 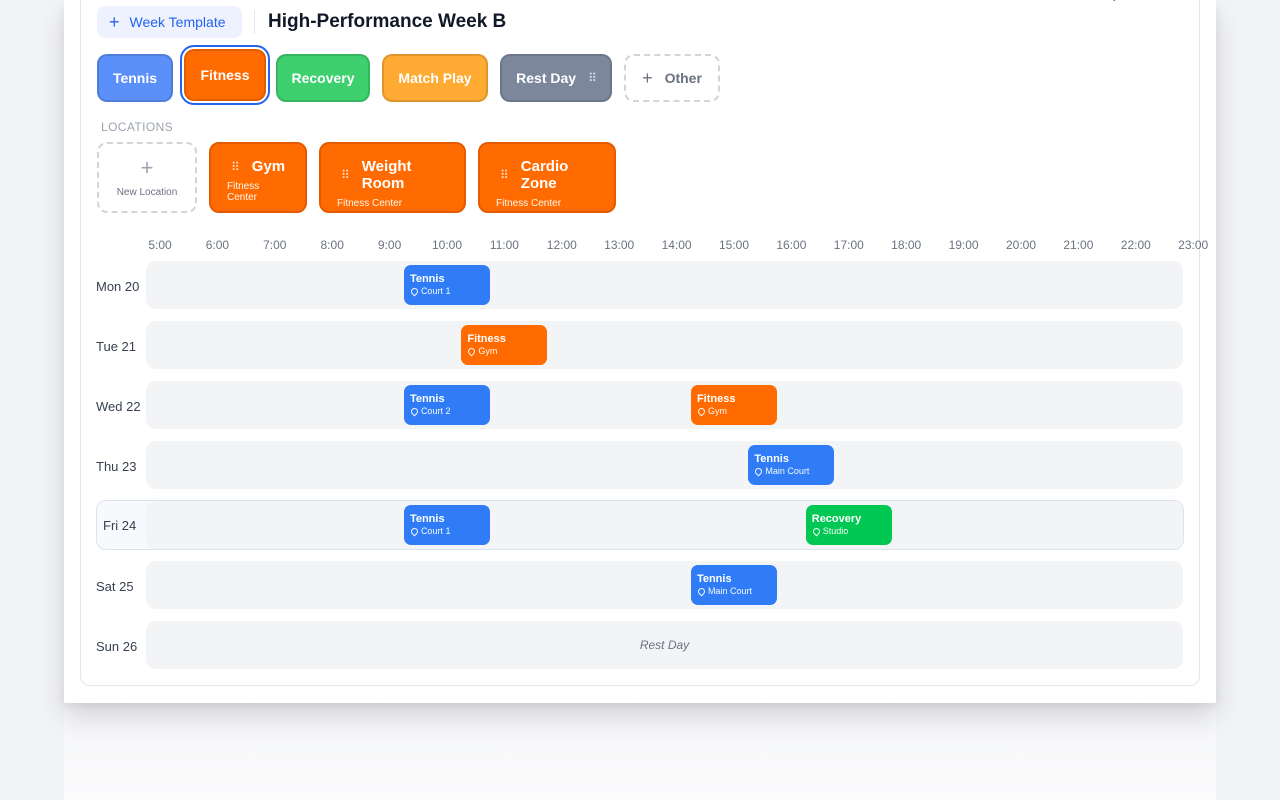 What do you see at coordinates (116, 466) in the screenshot?
I see `day-label: Thu 23` at bounding box center [116, 466].